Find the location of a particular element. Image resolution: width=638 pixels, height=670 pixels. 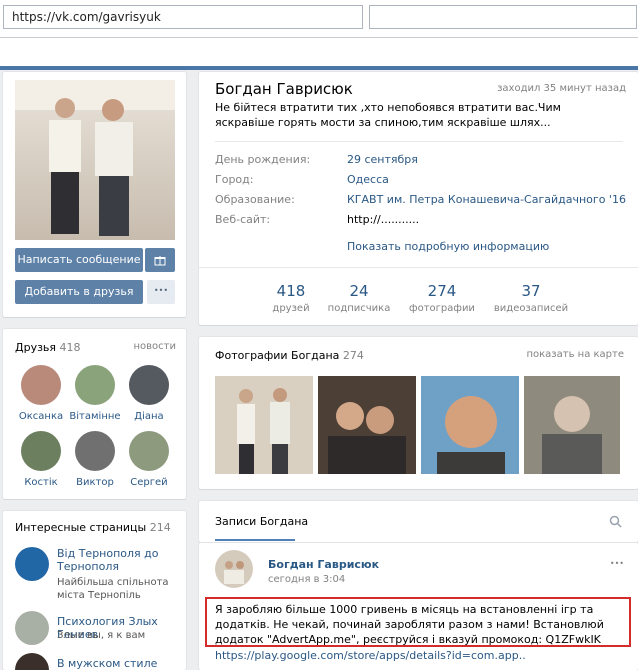

counter-photos: 274 фотографии is located at coordinates (442, 298).